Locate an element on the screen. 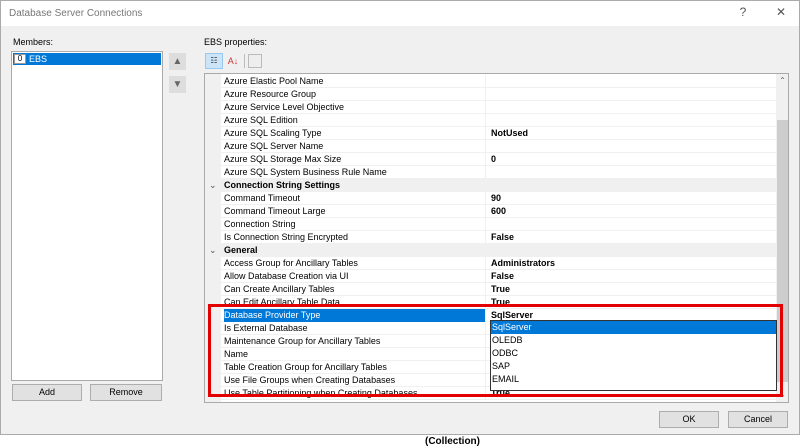  background-collection-text: (Collection) is located at coordinates (452, 441).